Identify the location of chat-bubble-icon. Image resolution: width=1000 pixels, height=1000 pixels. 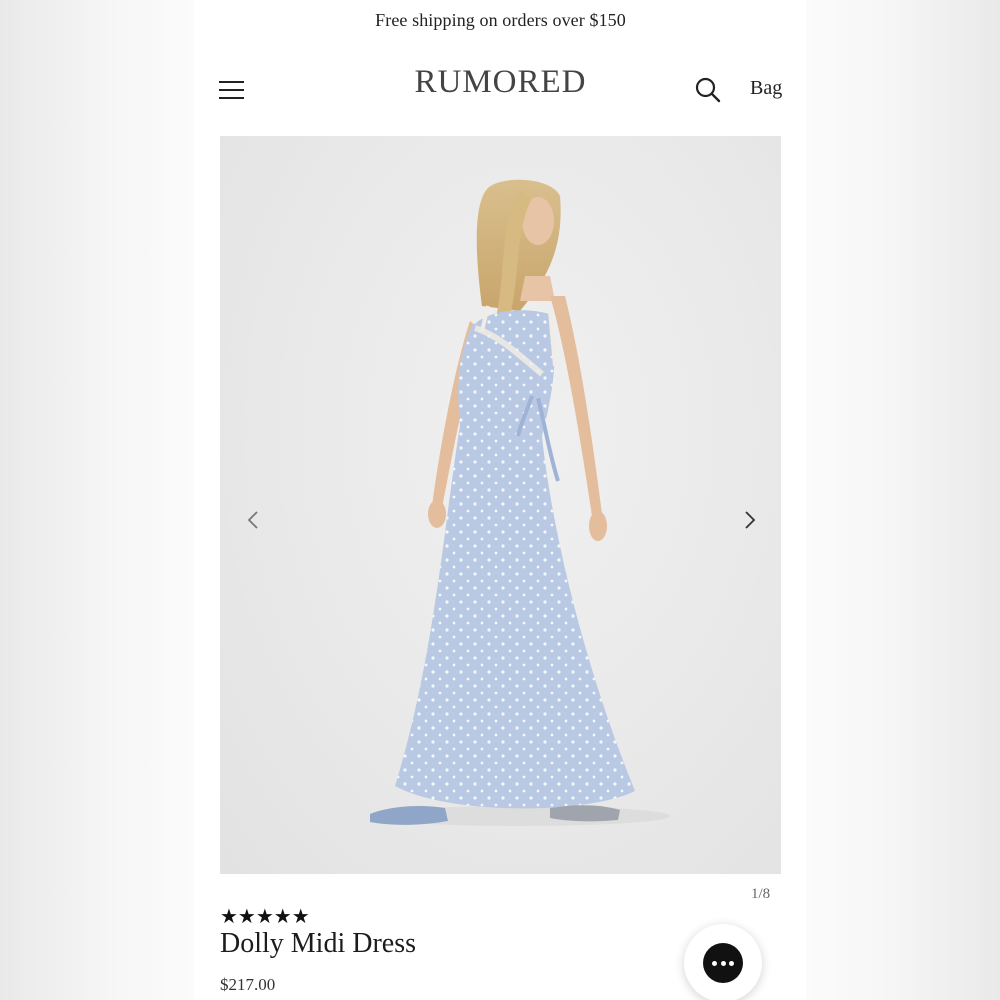
(723, 963).